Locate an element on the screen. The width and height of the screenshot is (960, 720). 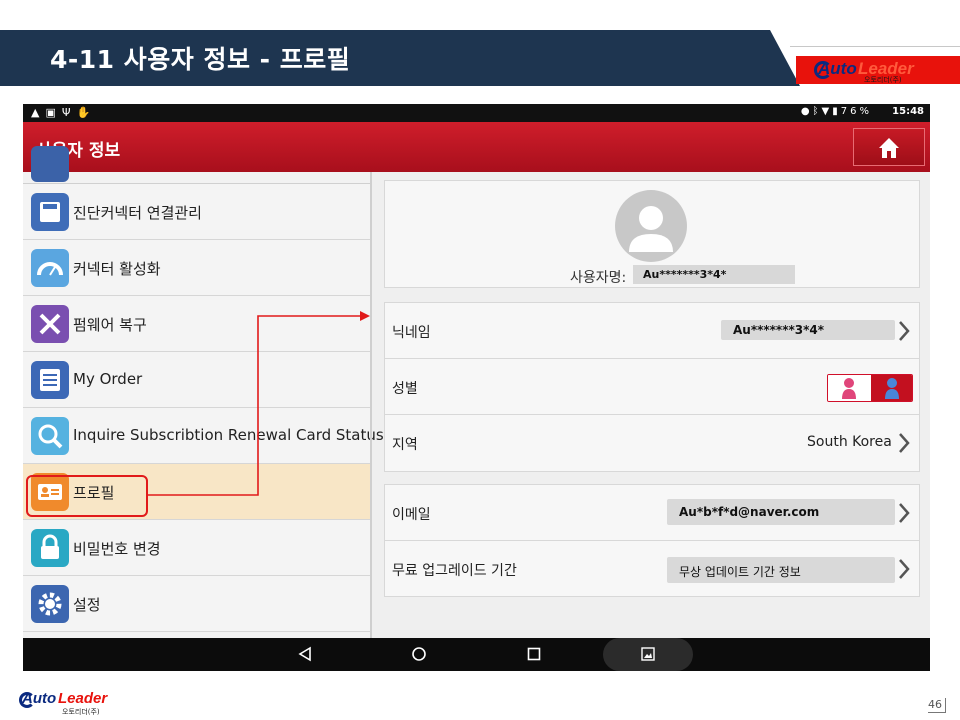
status-right-icons: ●ᛒ▼▮76% is located at coordinates (836, 111).